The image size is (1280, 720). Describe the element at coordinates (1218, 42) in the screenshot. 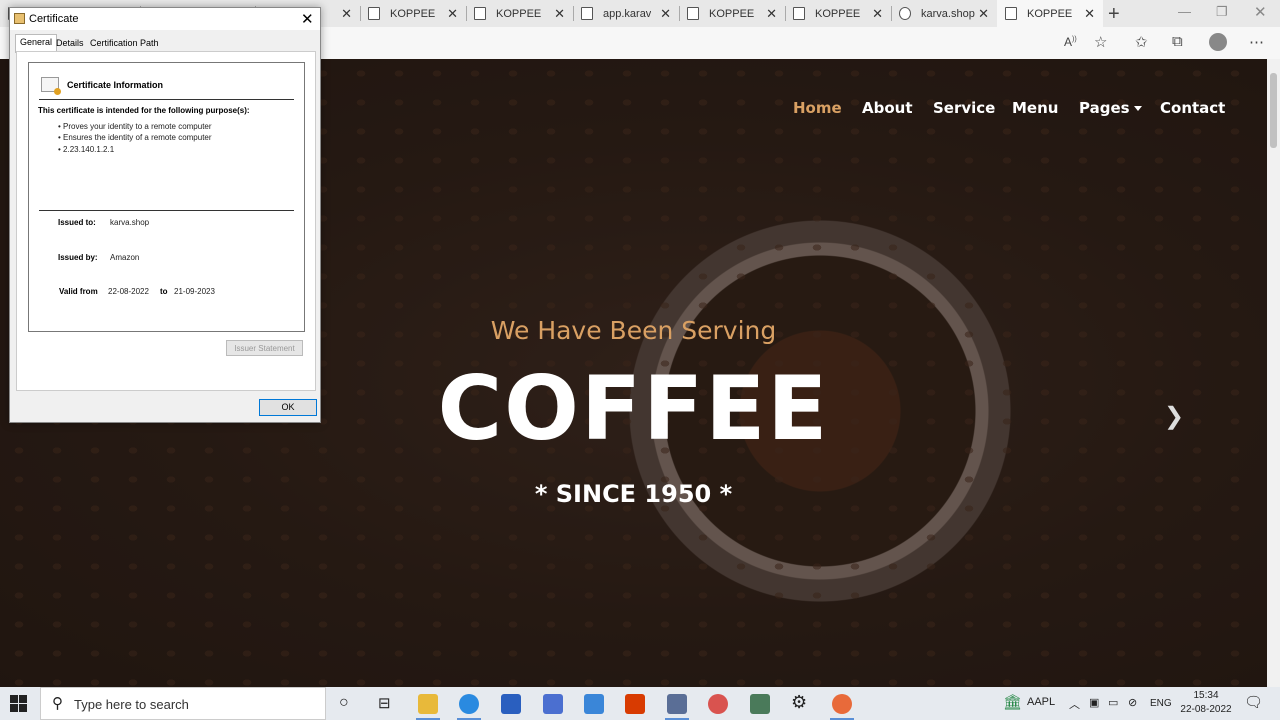

I see `profile-avatar` at that location.